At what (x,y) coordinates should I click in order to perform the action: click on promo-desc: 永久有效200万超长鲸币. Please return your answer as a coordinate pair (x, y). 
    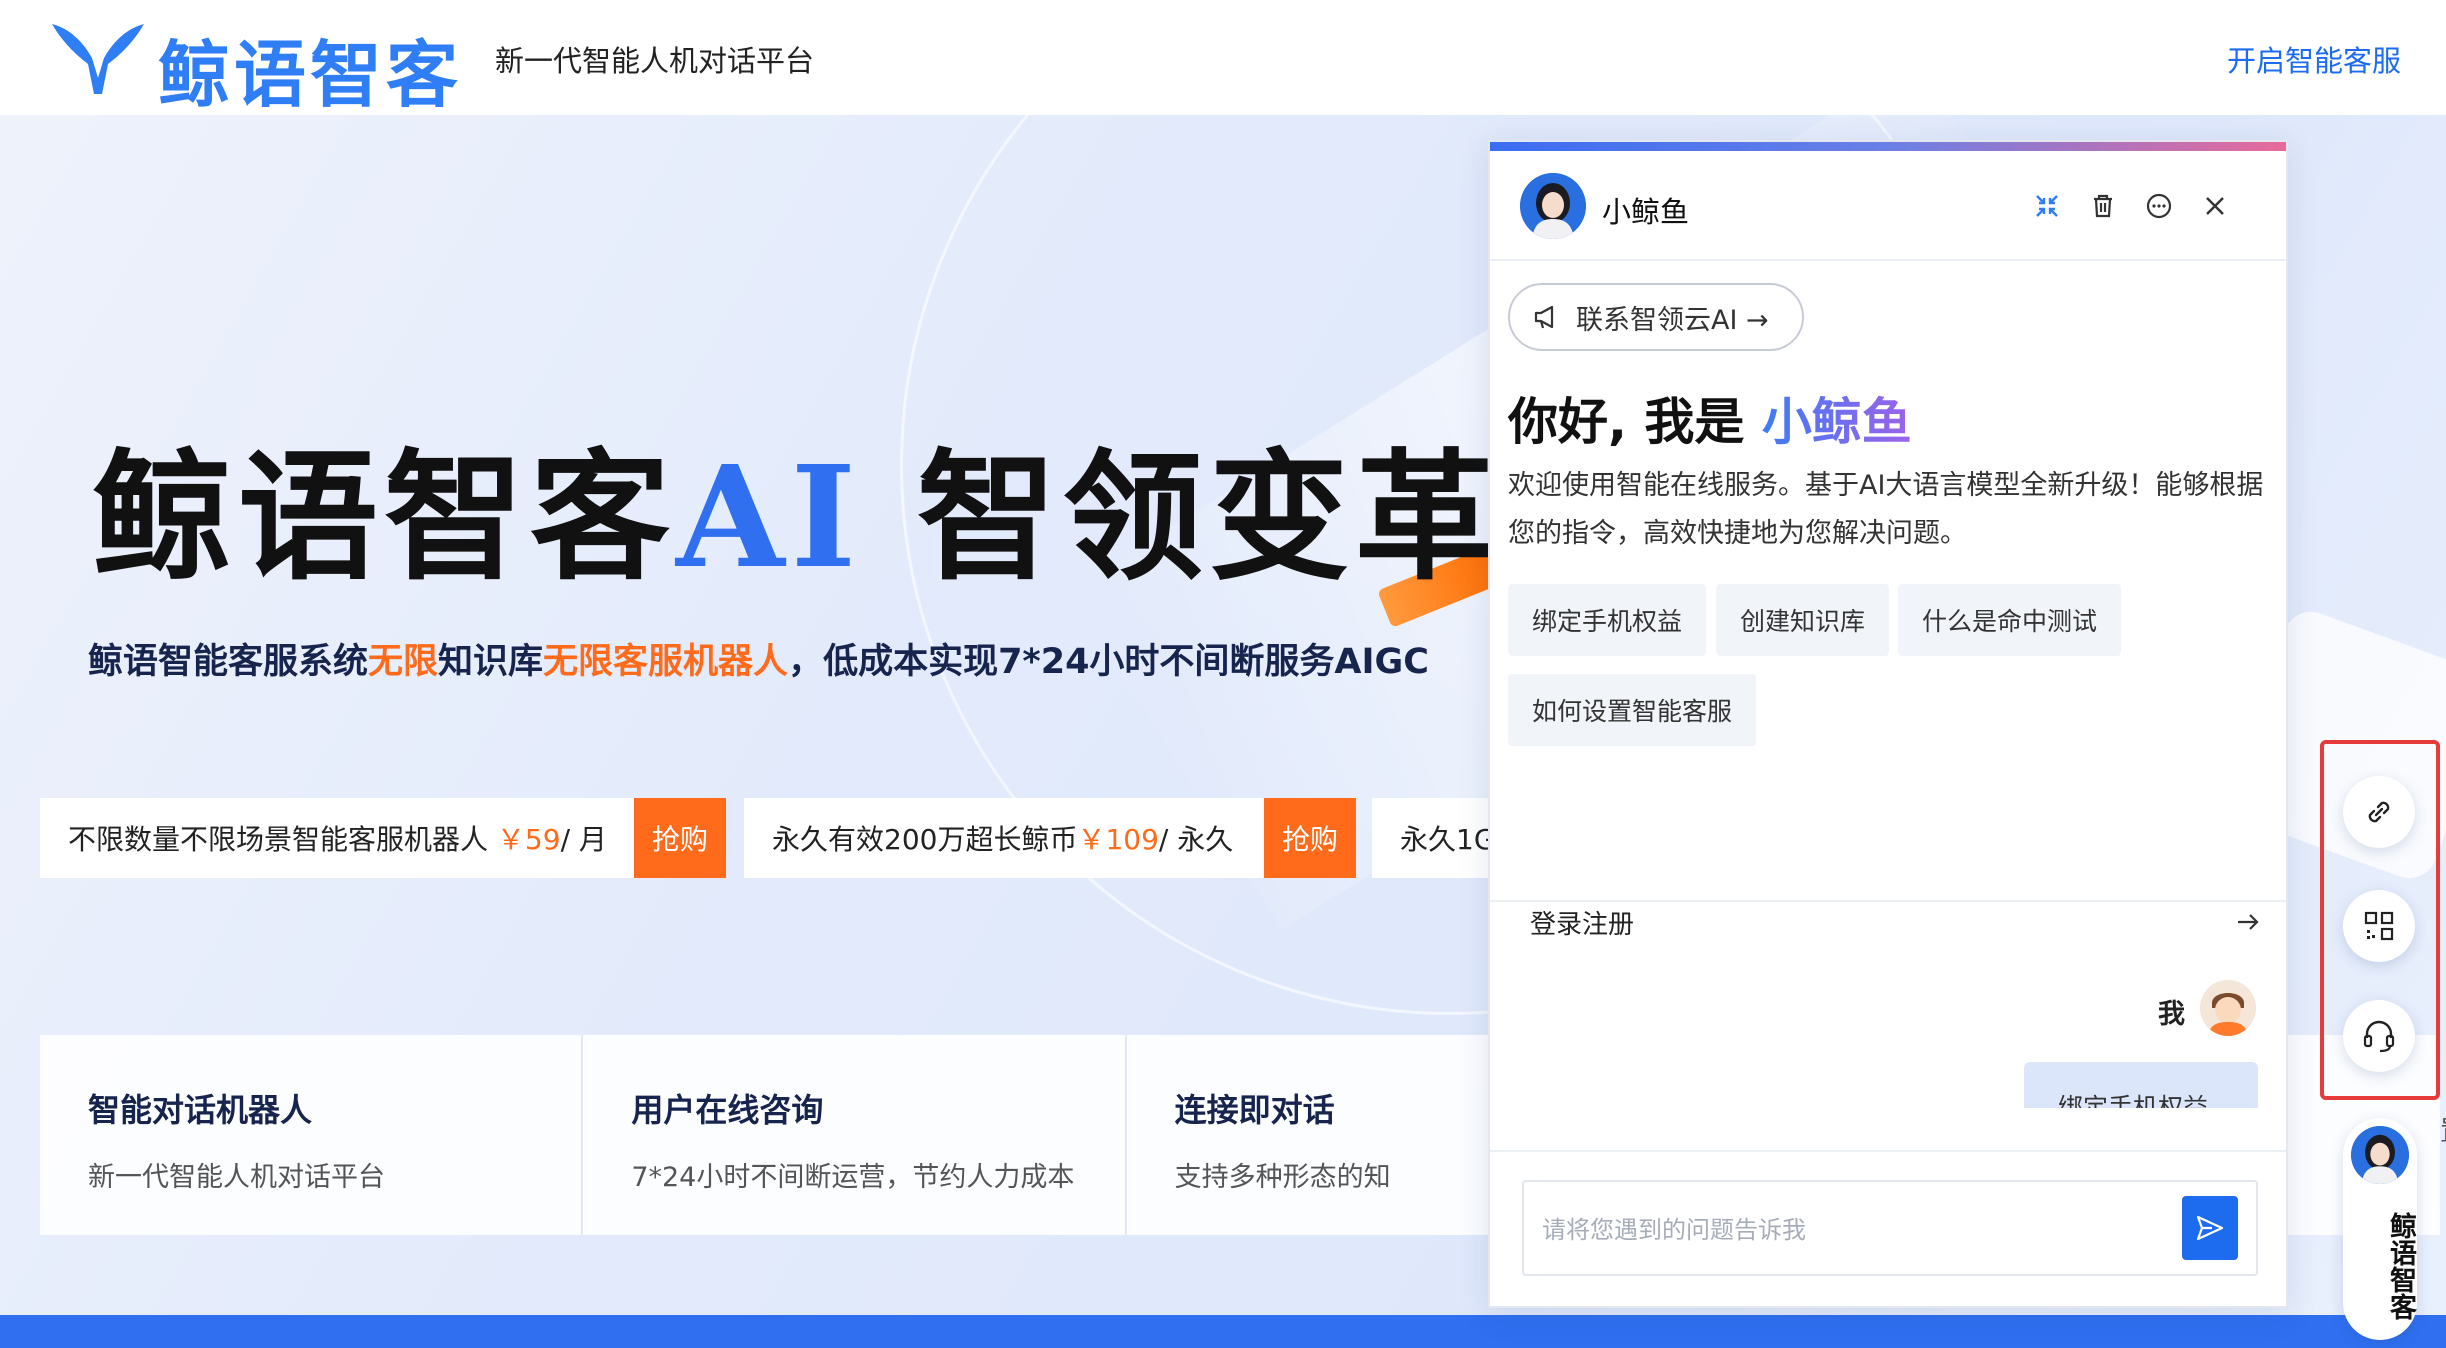
    Looking at the image, I should click on (925, 839).